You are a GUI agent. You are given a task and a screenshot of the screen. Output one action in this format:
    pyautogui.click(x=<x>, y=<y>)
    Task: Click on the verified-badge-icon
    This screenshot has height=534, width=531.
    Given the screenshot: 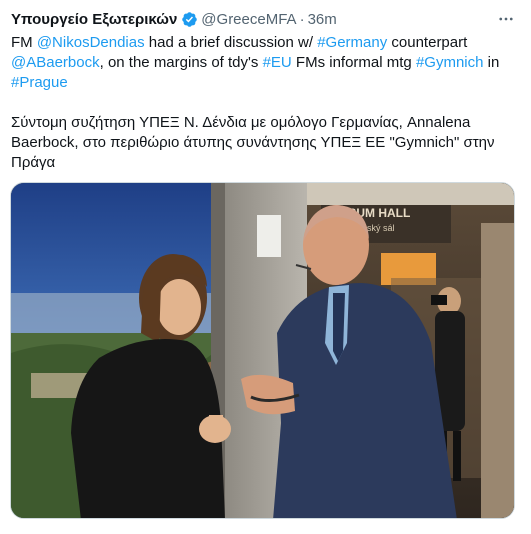 What is the action you would take?
    pyautogui.click(x=189, y=19)
    